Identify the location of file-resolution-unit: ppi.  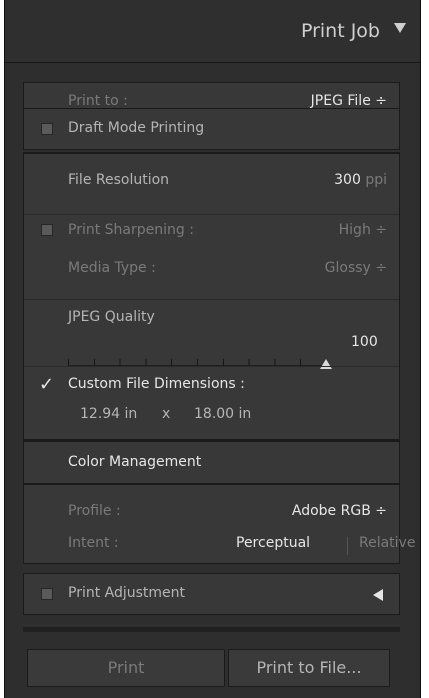
(376, 180).